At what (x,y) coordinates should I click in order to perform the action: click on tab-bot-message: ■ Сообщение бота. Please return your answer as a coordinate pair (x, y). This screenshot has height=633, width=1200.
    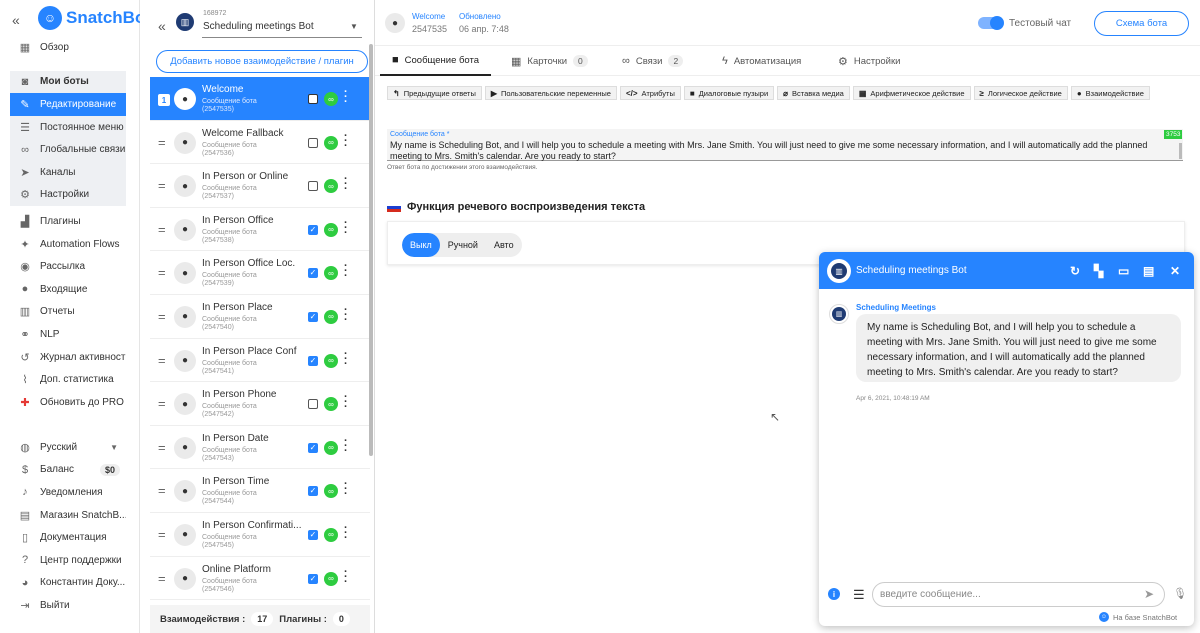
    Looking at the image, I should click on (436, 61).